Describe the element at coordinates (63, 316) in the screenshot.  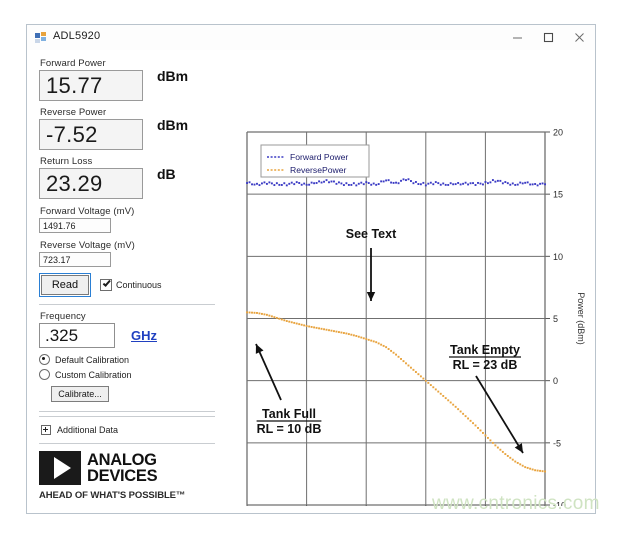
I see `frequency-label: Frequency` at that location.